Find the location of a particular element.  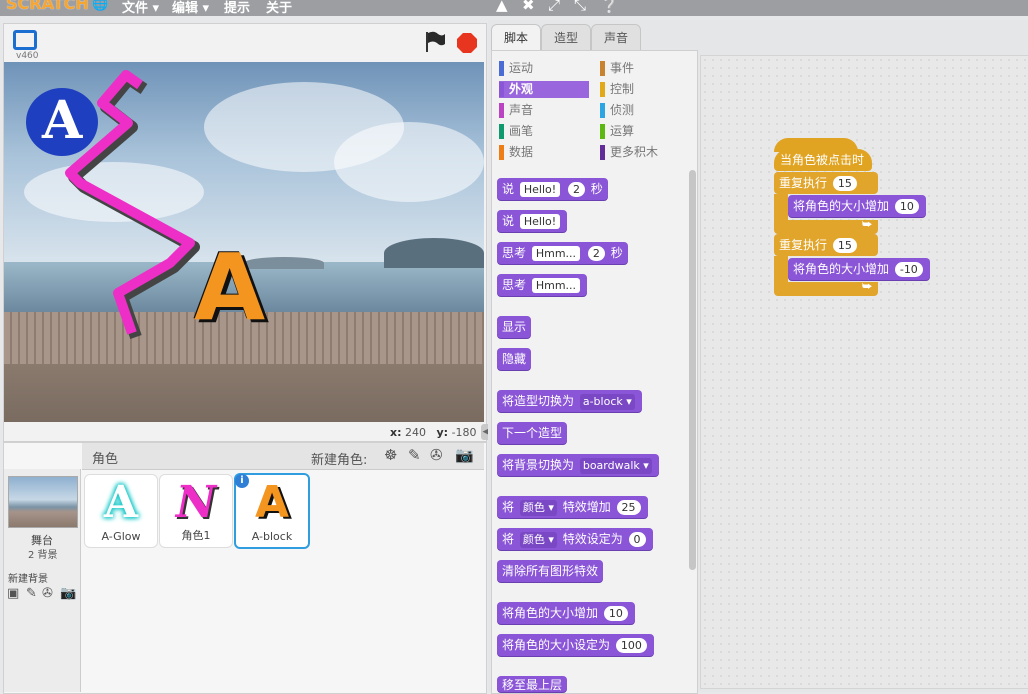

repeat-count-input-1: 15 is located at coordinates (844, 183).